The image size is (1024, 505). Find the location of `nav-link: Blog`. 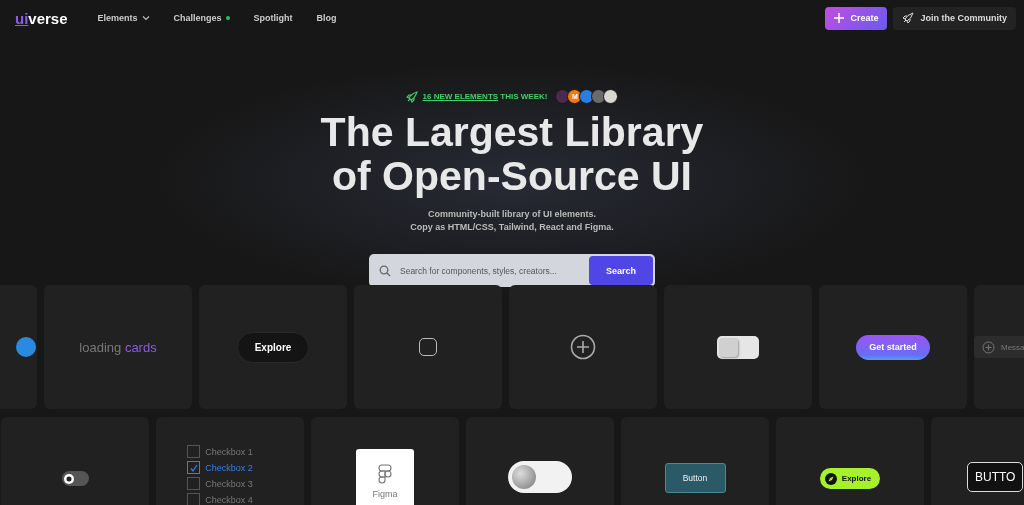

nav-link: Blog is located at coordinates (326, 18).